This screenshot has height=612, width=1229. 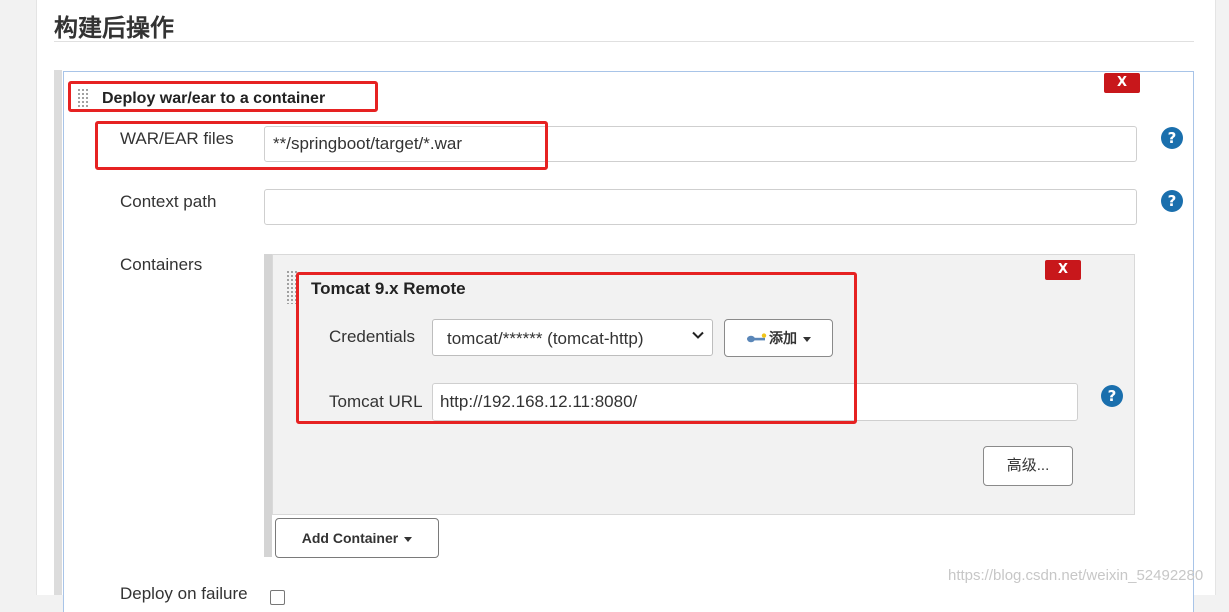 What do you see at coordinates (1076, 575) in the screenshot?
I see `watermark: https://blog.csdn.net/weixin_52492280` at bounding box center [1076, 575].